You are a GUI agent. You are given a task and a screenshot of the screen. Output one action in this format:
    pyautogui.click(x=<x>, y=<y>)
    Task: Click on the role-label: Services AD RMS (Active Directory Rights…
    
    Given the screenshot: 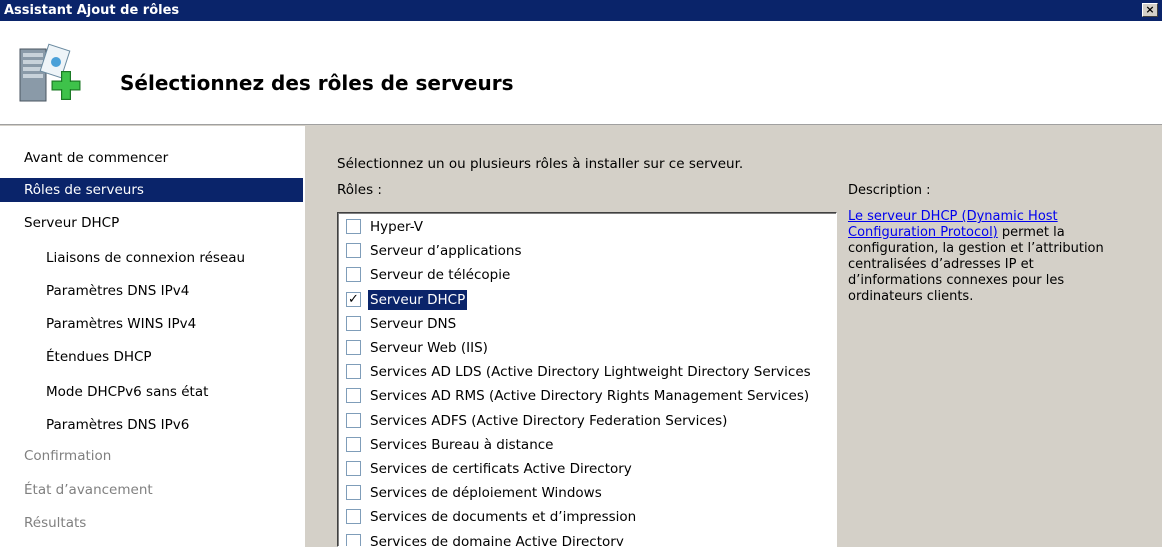 What is the action you would take?
    pyautogui.click(x=590, y=396)
    